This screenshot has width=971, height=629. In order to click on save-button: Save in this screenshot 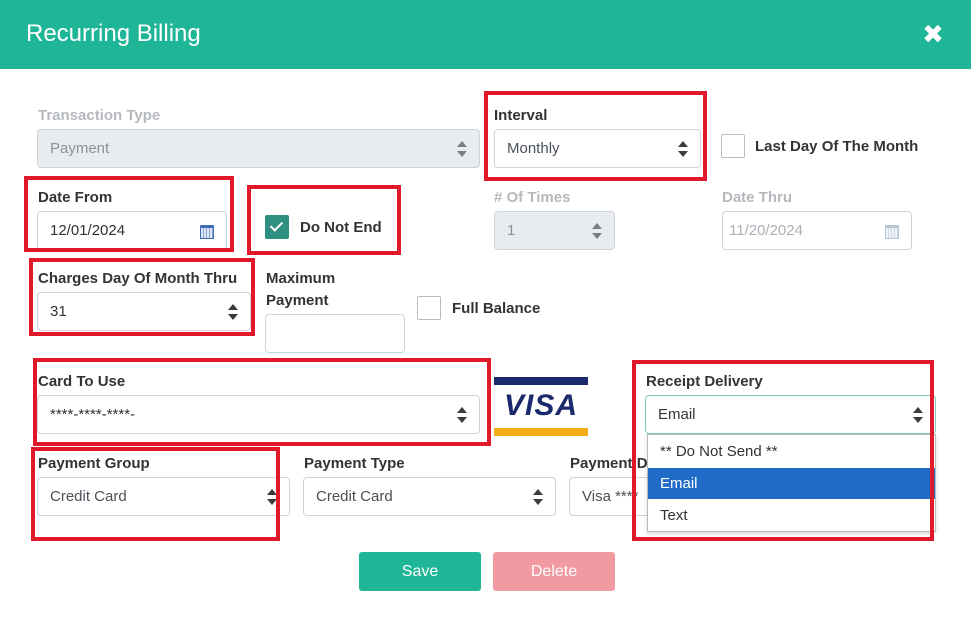, I will do `click(420, 571)`.